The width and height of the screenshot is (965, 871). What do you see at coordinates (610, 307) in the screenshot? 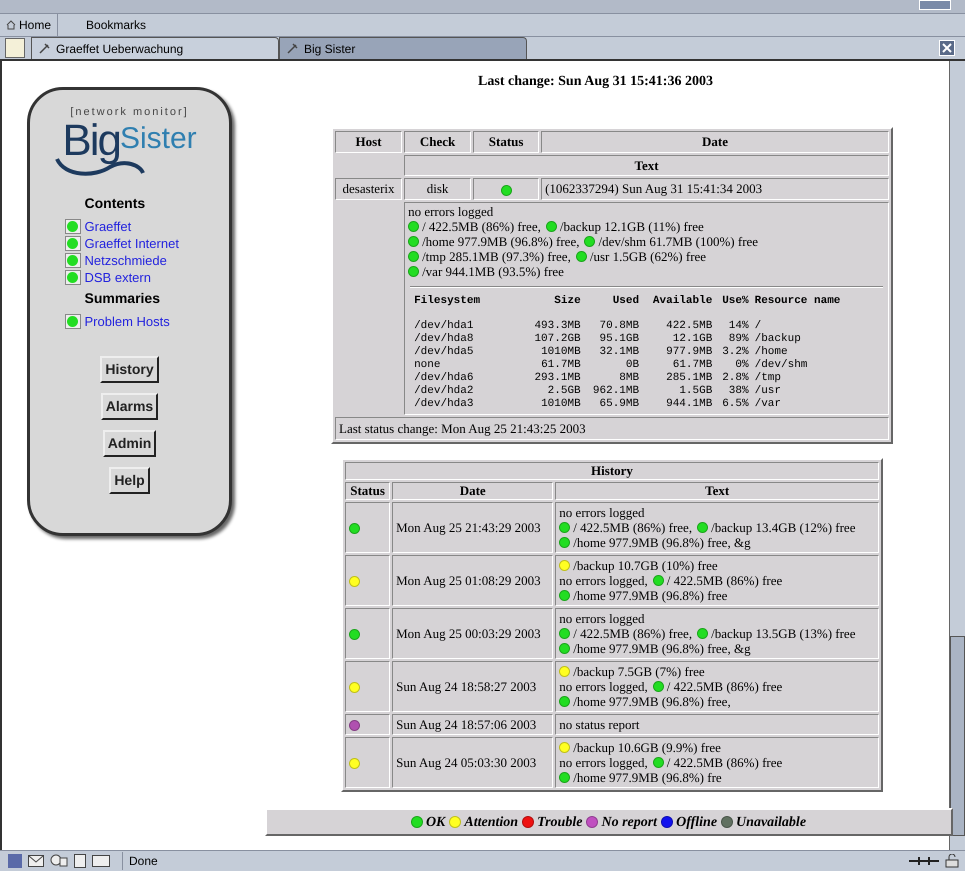
I see `column-header: Used` at bounding box center [610, 307].